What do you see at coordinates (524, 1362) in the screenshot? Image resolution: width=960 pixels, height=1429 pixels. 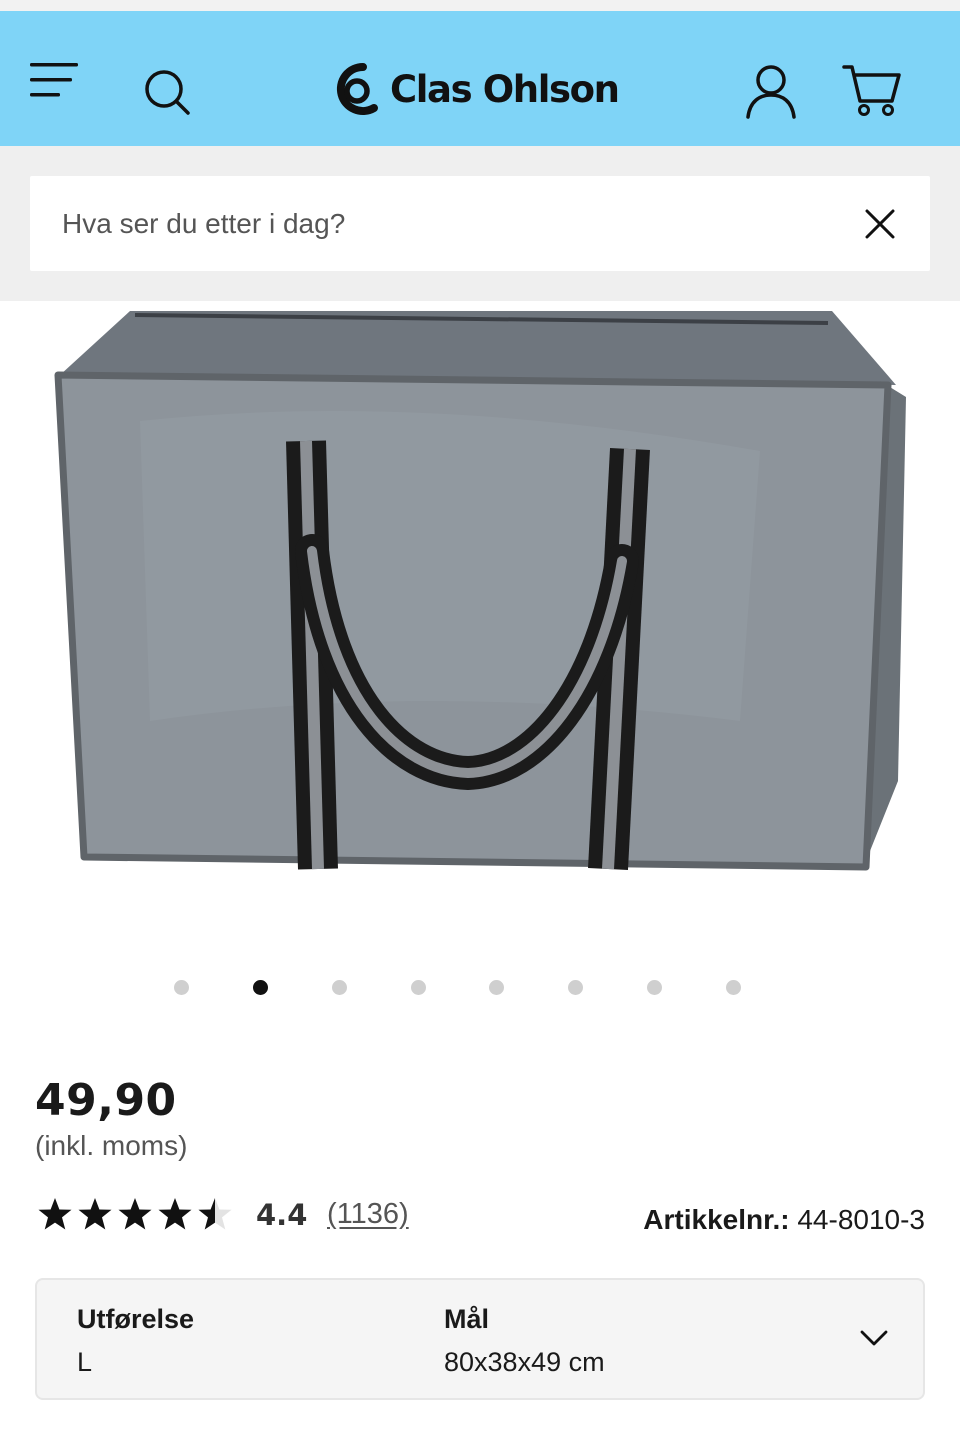 I see `variant-value: 80x38x49 cm` at bounding box center [524, 1362].